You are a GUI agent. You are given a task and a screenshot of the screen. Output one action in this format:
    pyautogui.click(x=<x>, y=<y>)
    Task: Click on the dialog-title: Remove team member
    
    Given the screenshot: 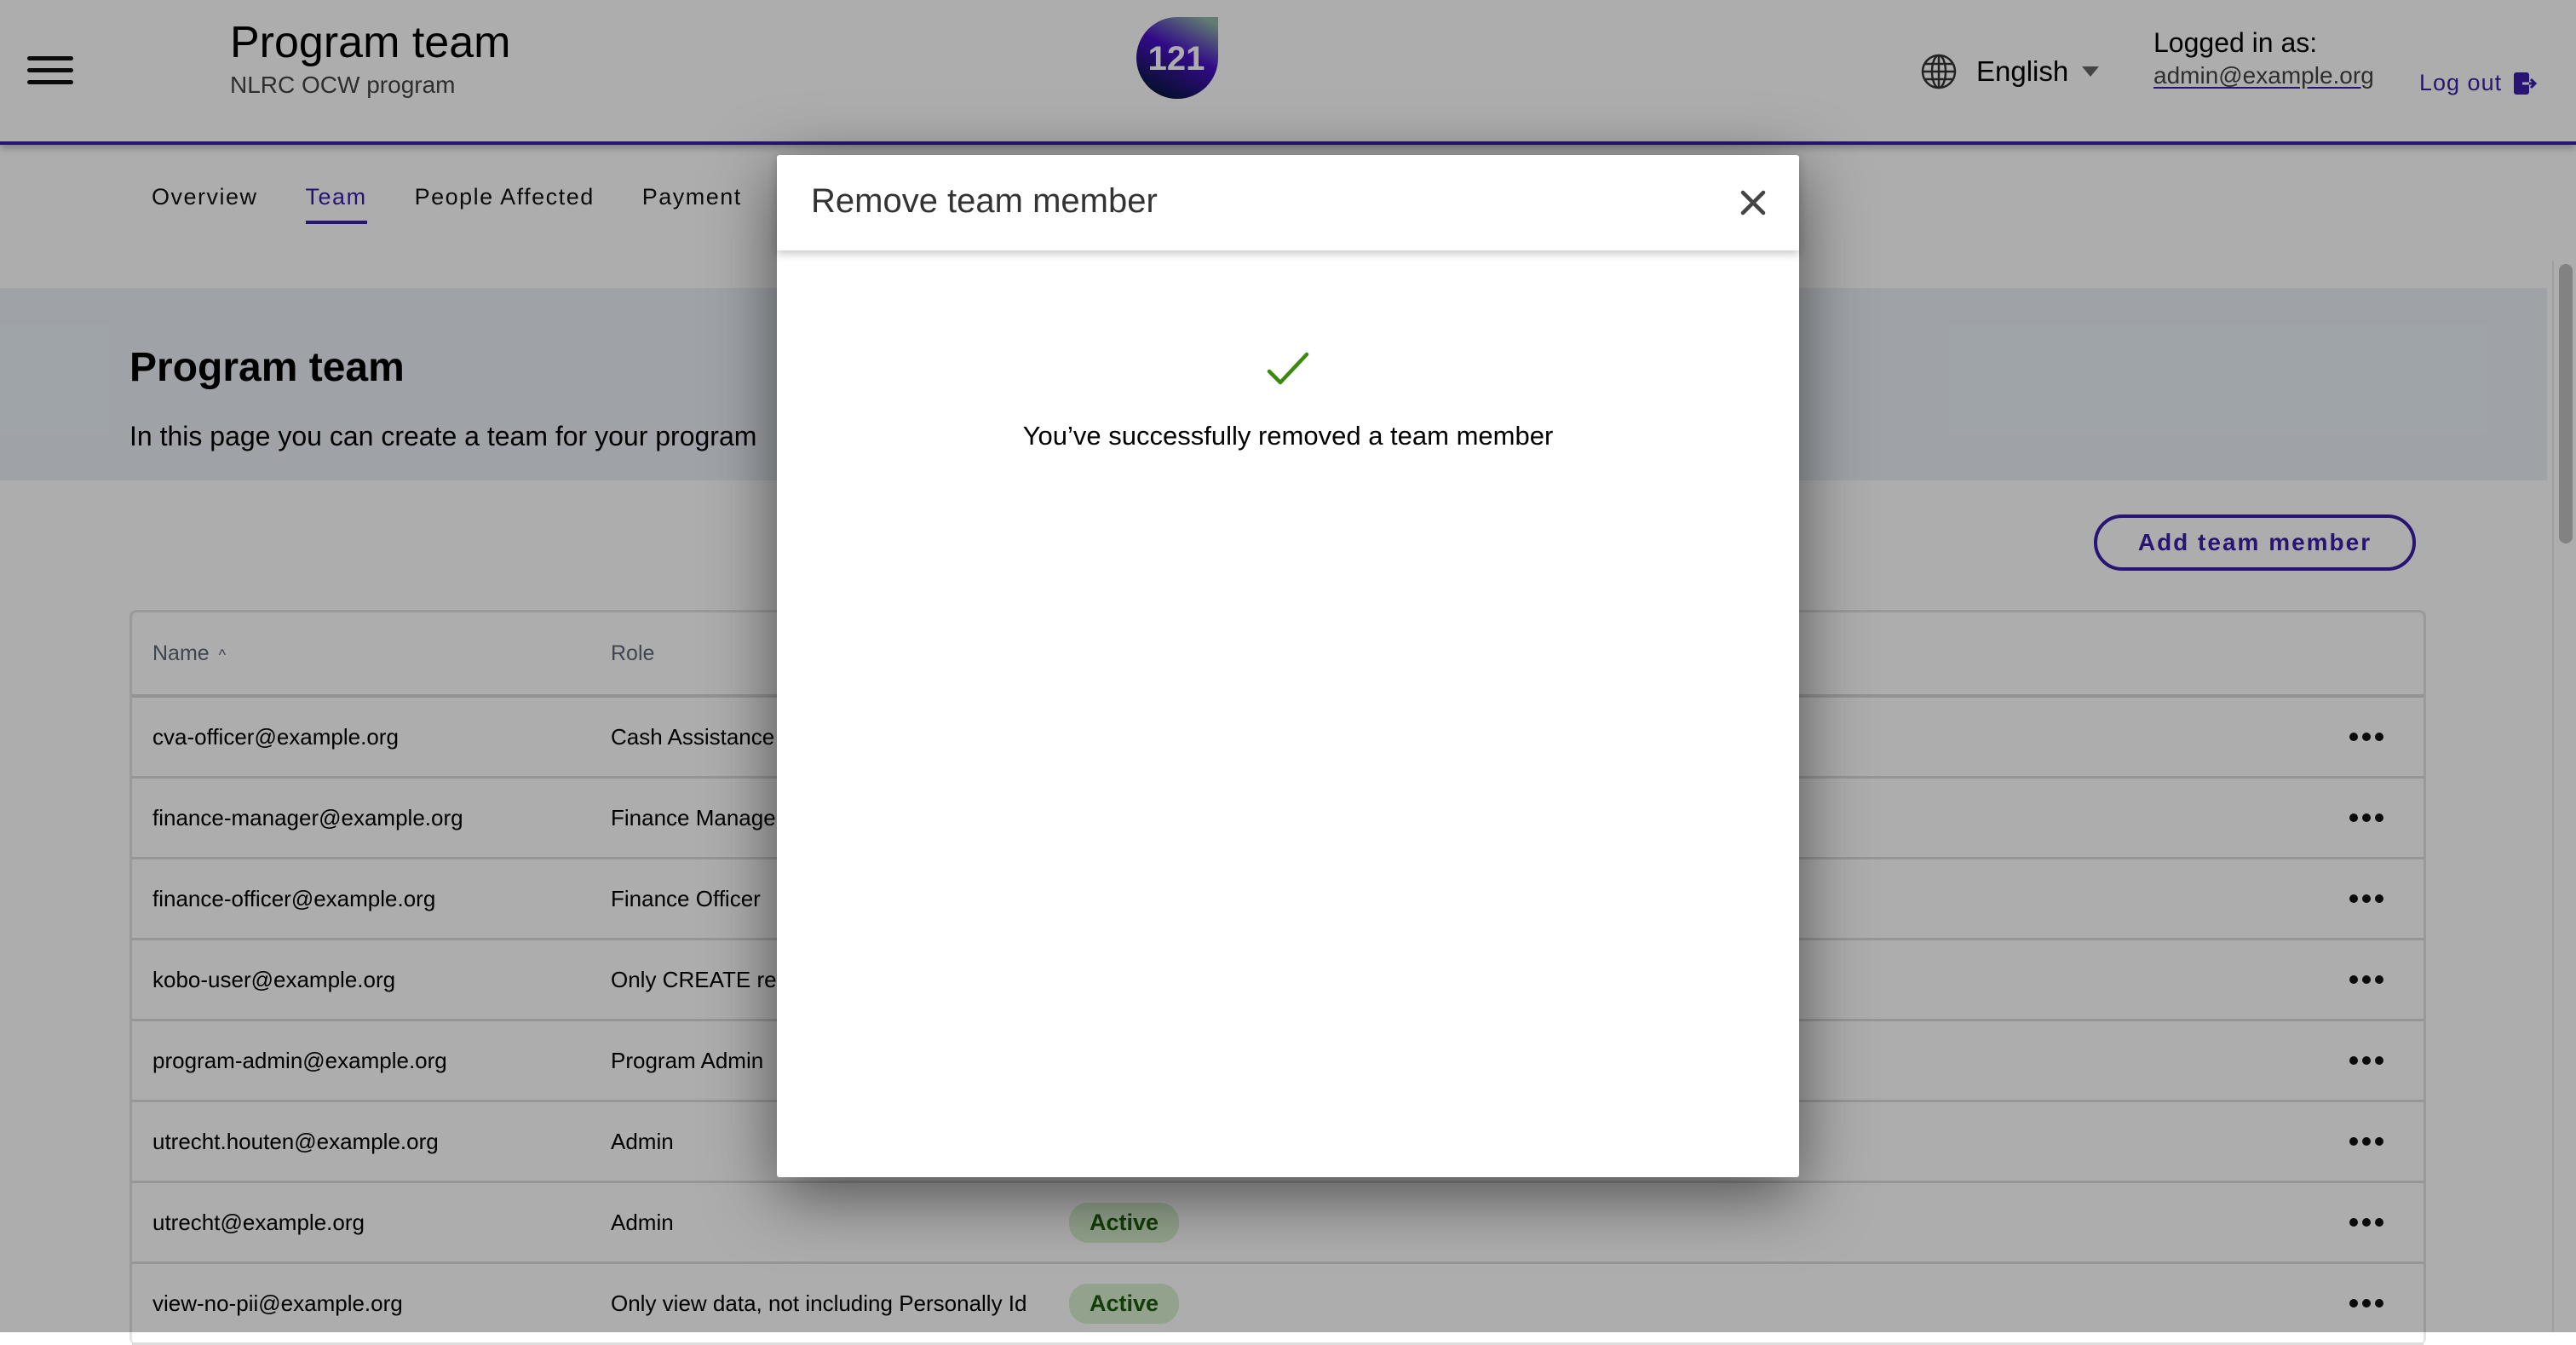 What is the action you would take?
    pyautogui.click(x=985, y=201)
    